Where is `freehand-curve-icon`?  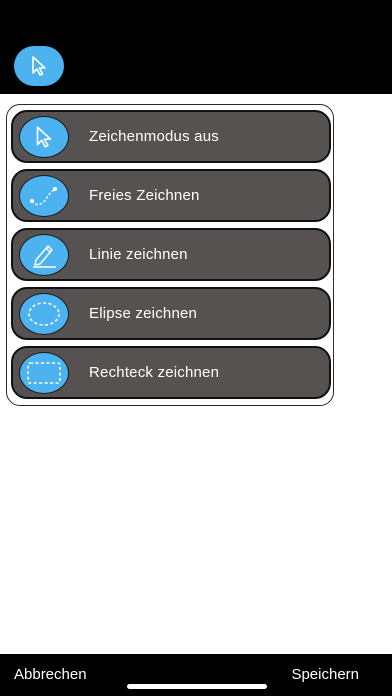 freehand-curve-icon is located at coordinates (43, 196).